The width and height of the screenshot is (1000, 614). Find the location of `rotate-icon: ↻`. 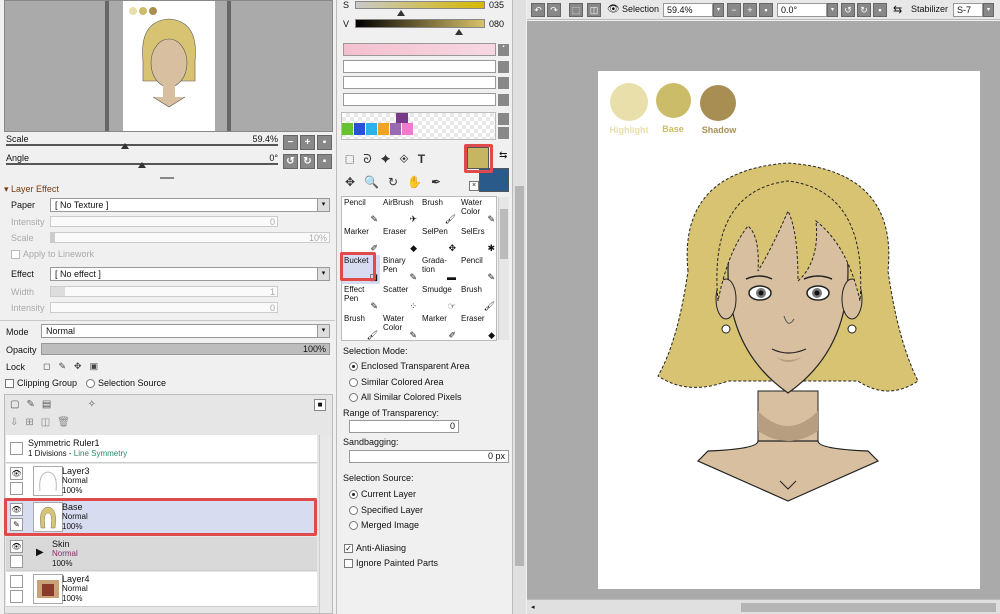

rotate-icon: ↻ is located at coordinates (397, 182).